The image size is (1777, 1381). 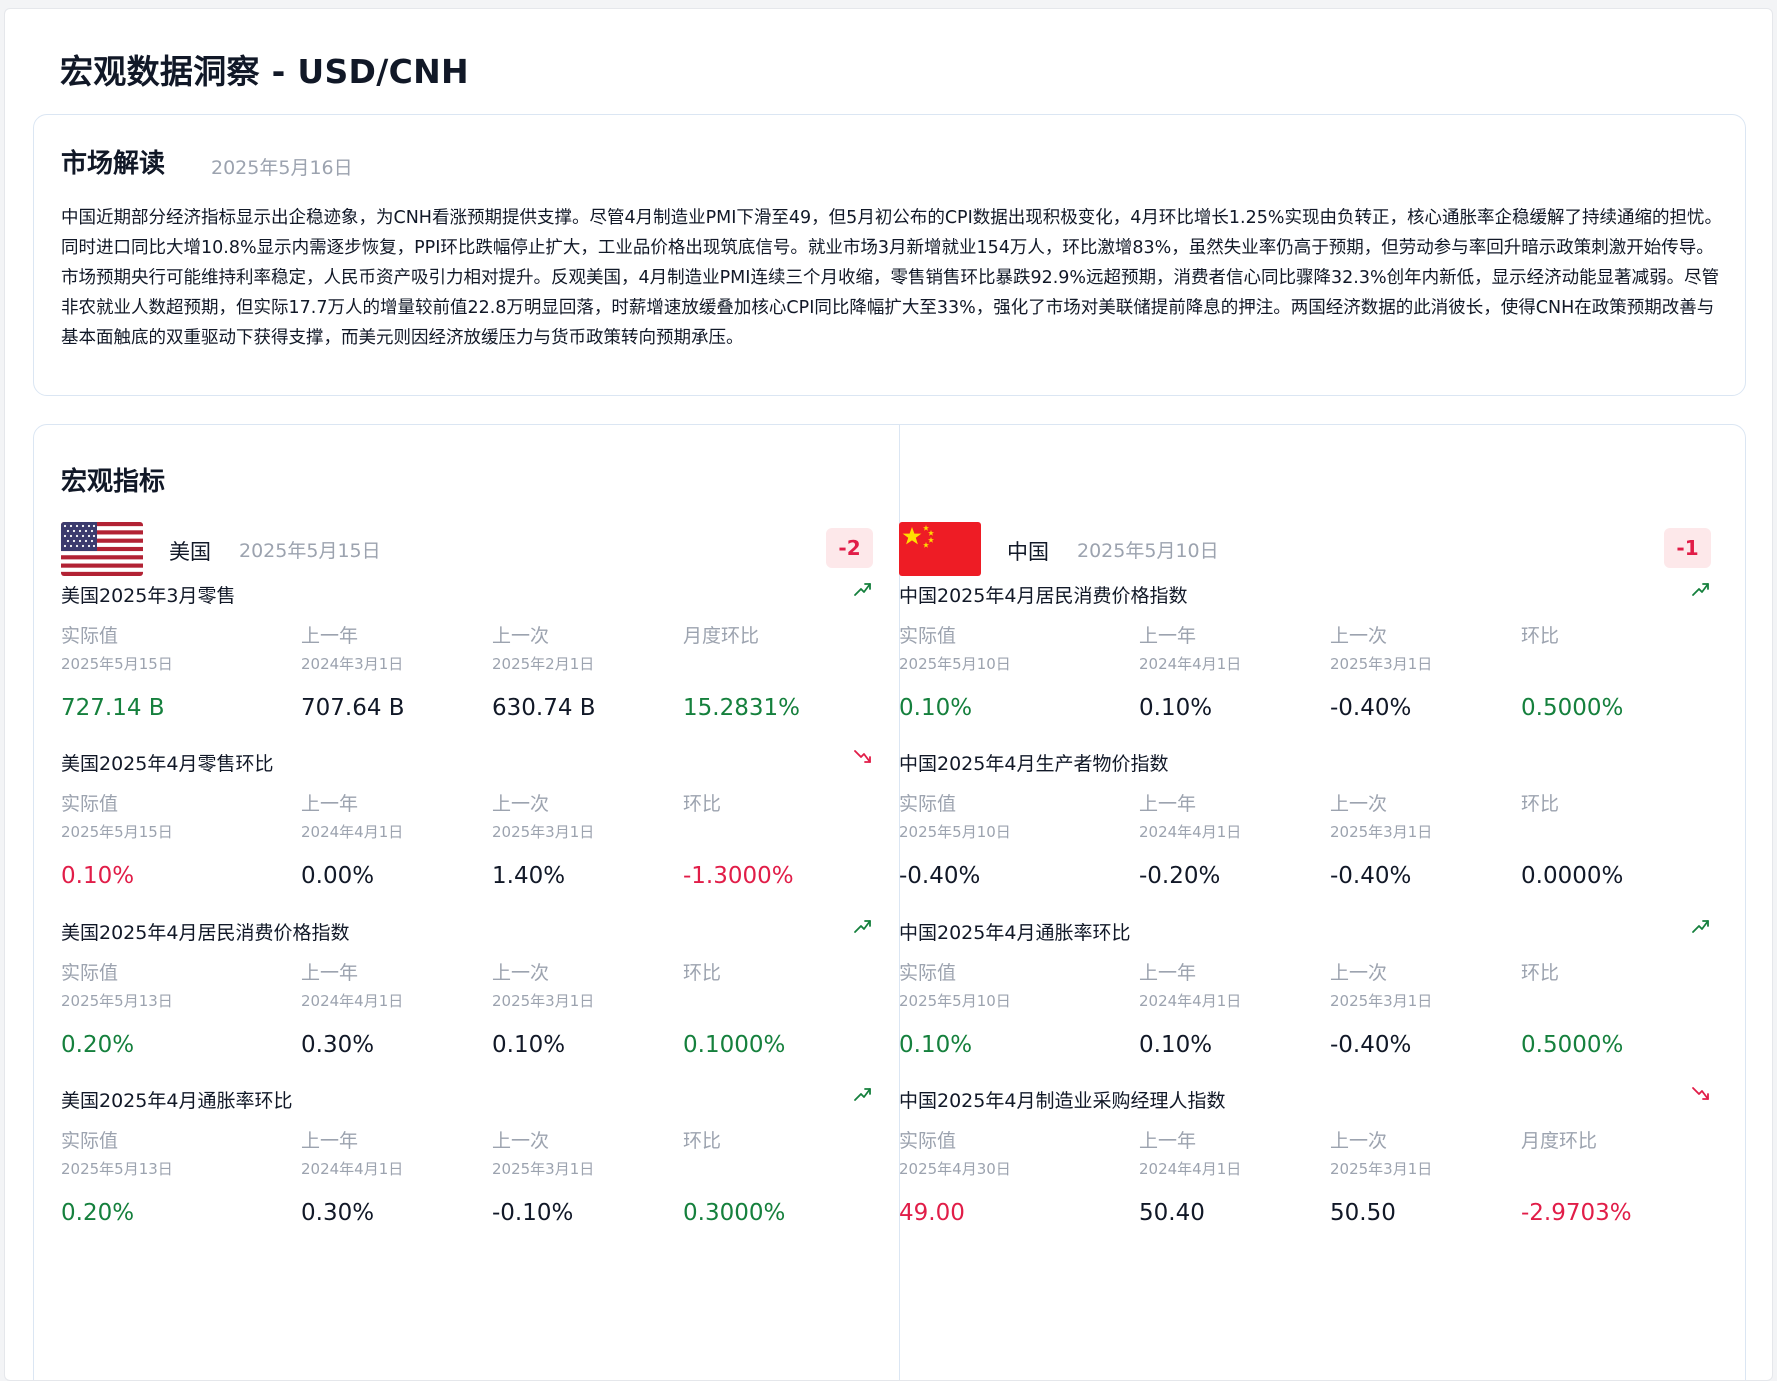 I want to click on metric-previous-year: 上一年 2024年4月1日 -0.20%, so click(x=1234, y=839).